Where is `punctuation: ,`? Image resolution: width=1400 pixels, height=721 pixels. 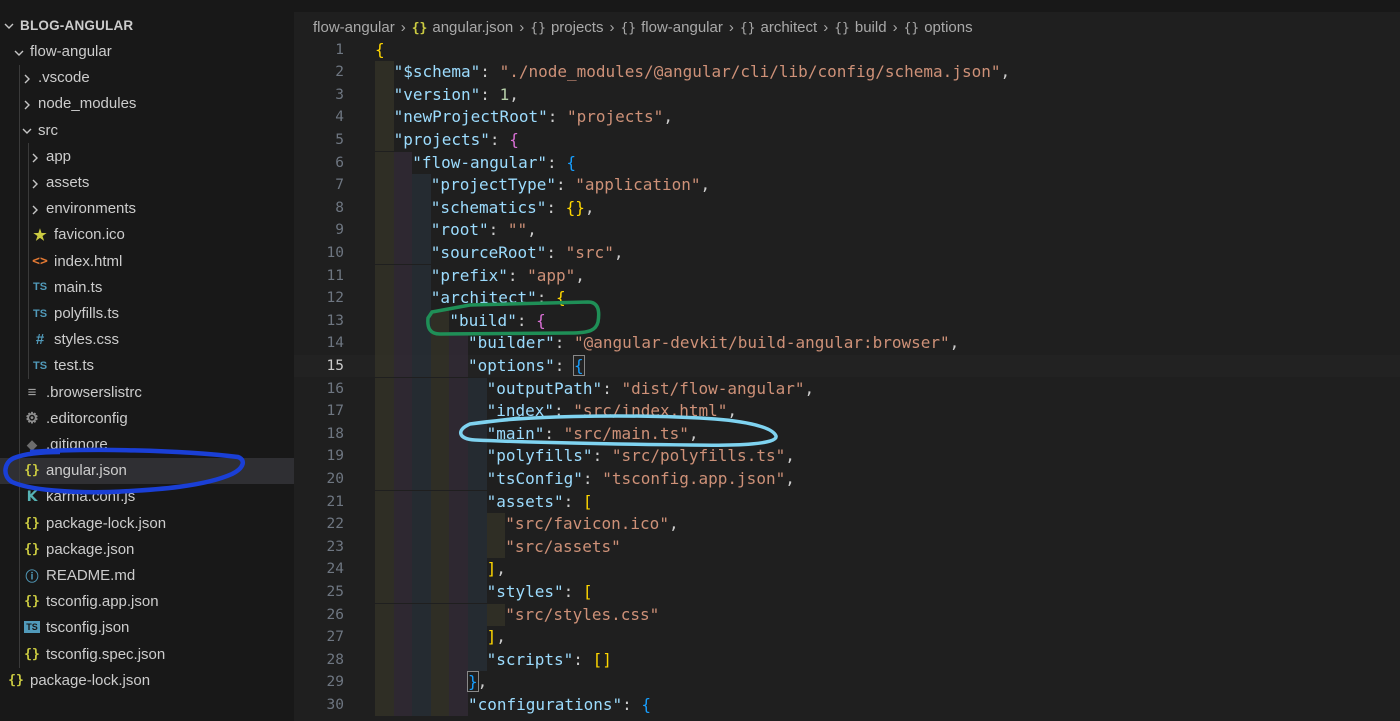
punctuation: , is located at coordinates (732, 411).